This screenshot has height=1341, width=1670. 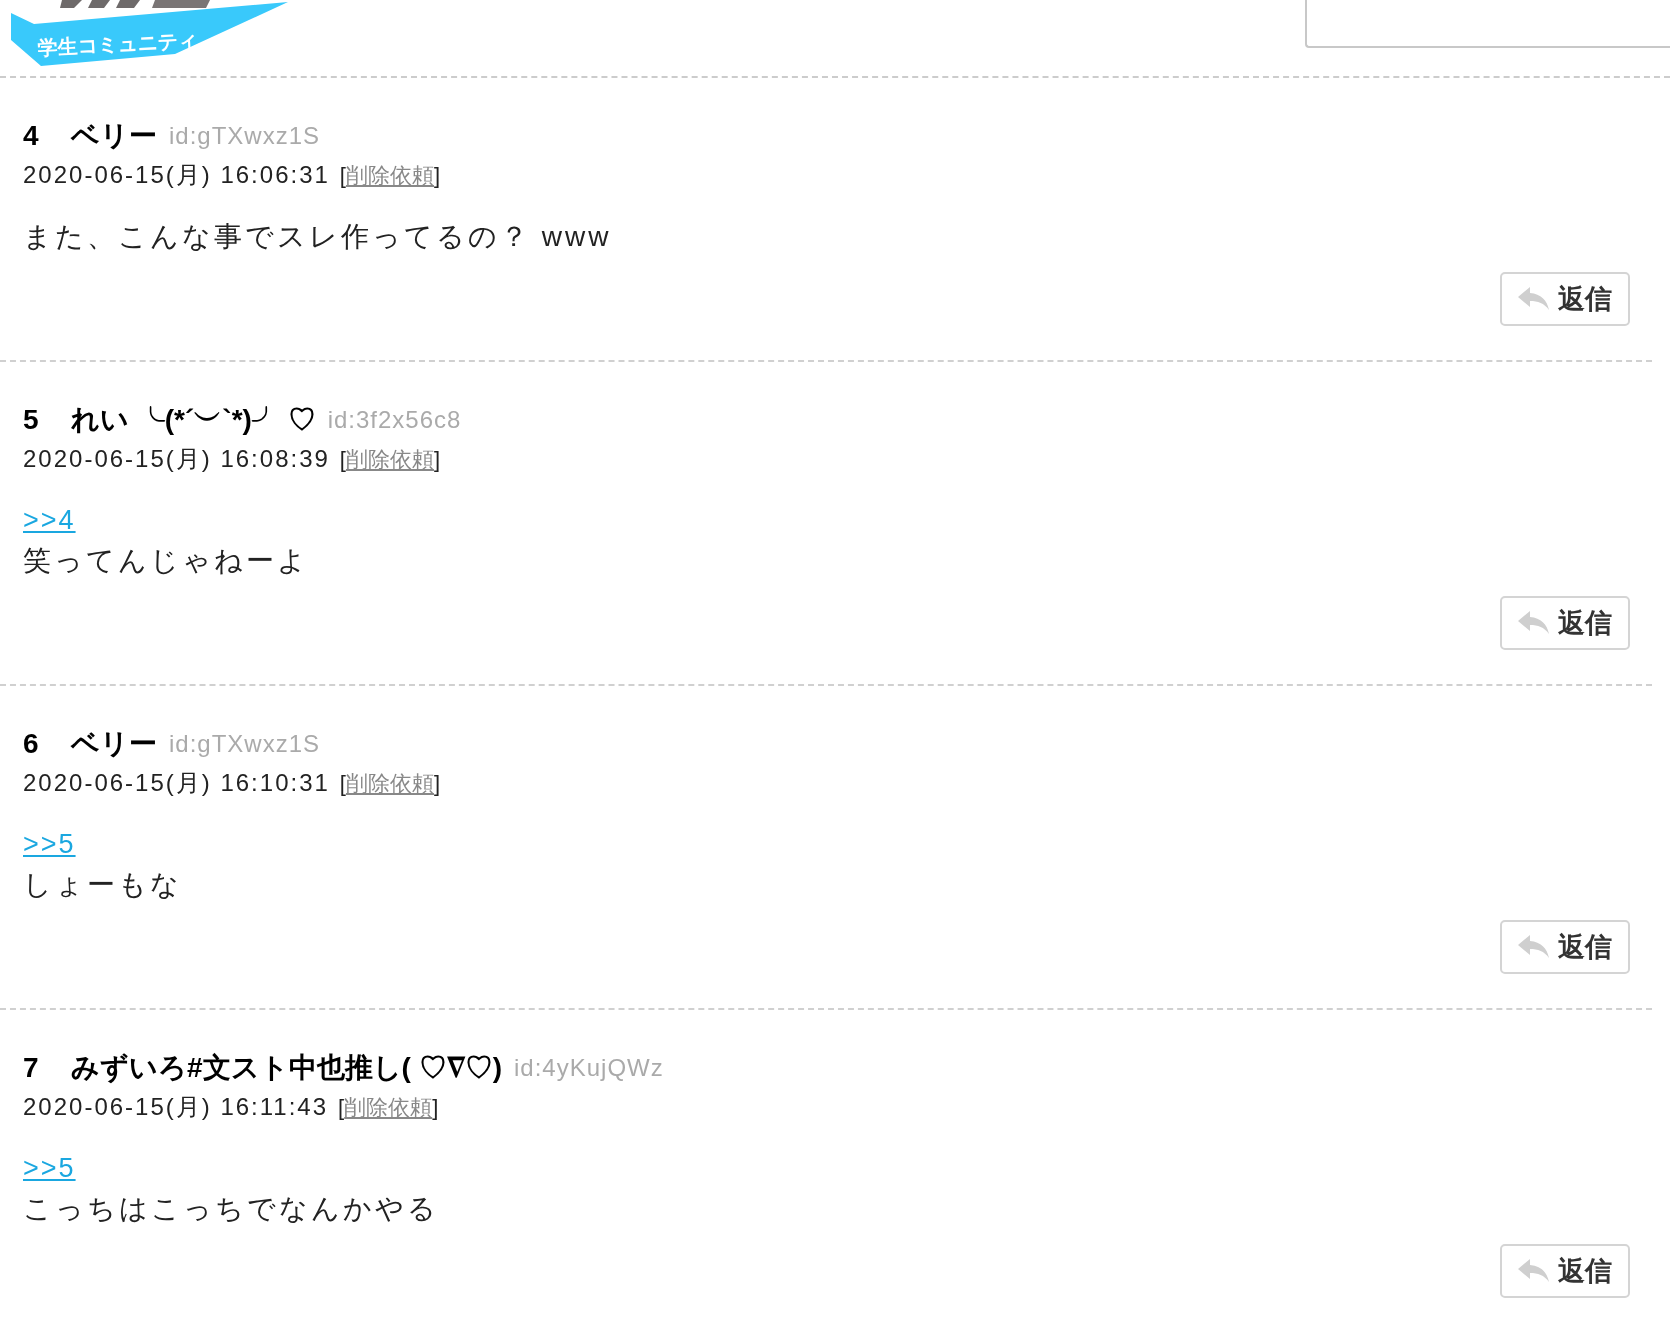 What do you see at coordinates (102, 885) in the screenshot?
I see `post-body: しょーもな` at bounding box center [102, 885].